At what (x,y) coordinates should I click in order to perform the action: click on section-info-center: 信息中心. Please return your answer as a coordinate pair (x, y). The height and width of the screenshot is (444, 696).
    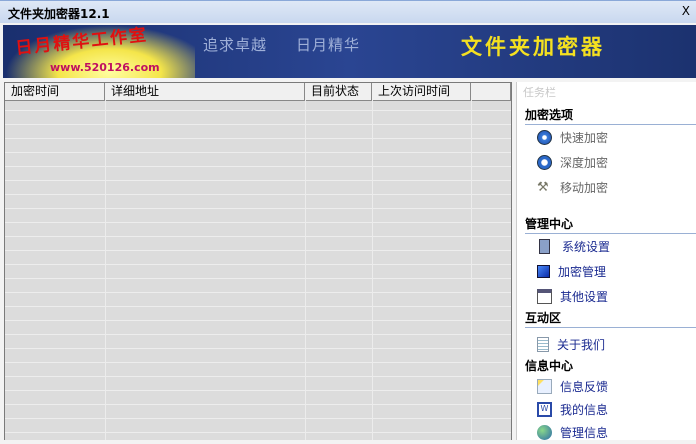
    Looking at the image, I should click on (549, 366).